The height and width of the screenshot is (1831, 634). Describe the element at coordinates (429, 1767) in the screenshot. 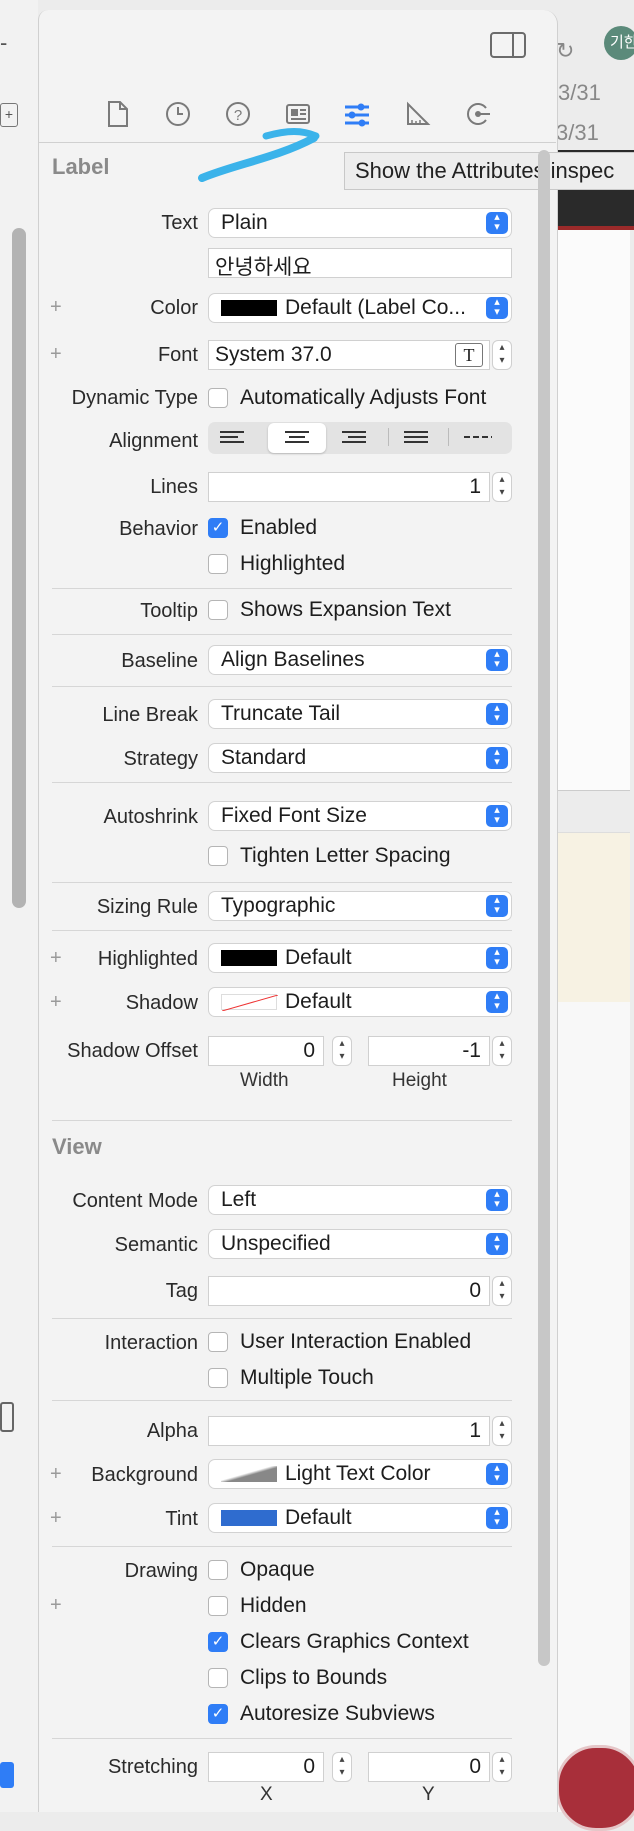

I see `stretch-y-field: 0` at that location.